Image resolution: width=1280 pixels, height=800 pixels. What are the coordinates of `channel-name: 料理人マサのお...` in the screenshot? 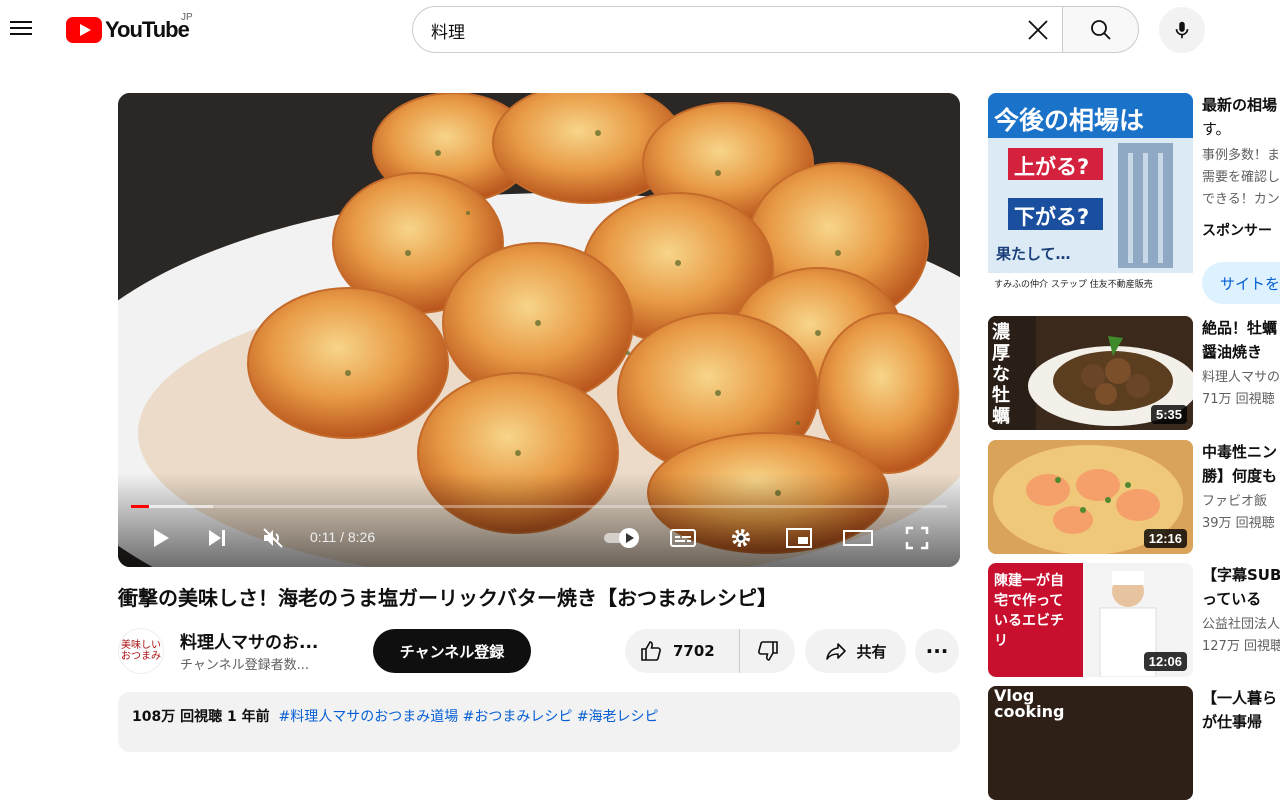 It's located at (249, 640).